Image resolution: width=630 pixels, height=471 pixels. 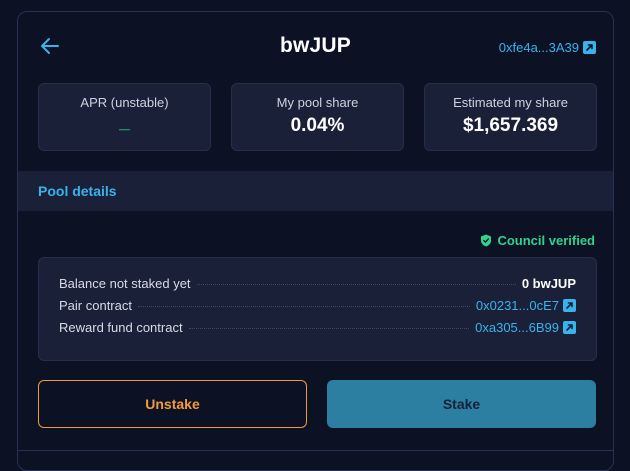 I want to click on detail-row-pair-contract: Pair contract 0x0231...0cE7, so click(x=317, y=309).